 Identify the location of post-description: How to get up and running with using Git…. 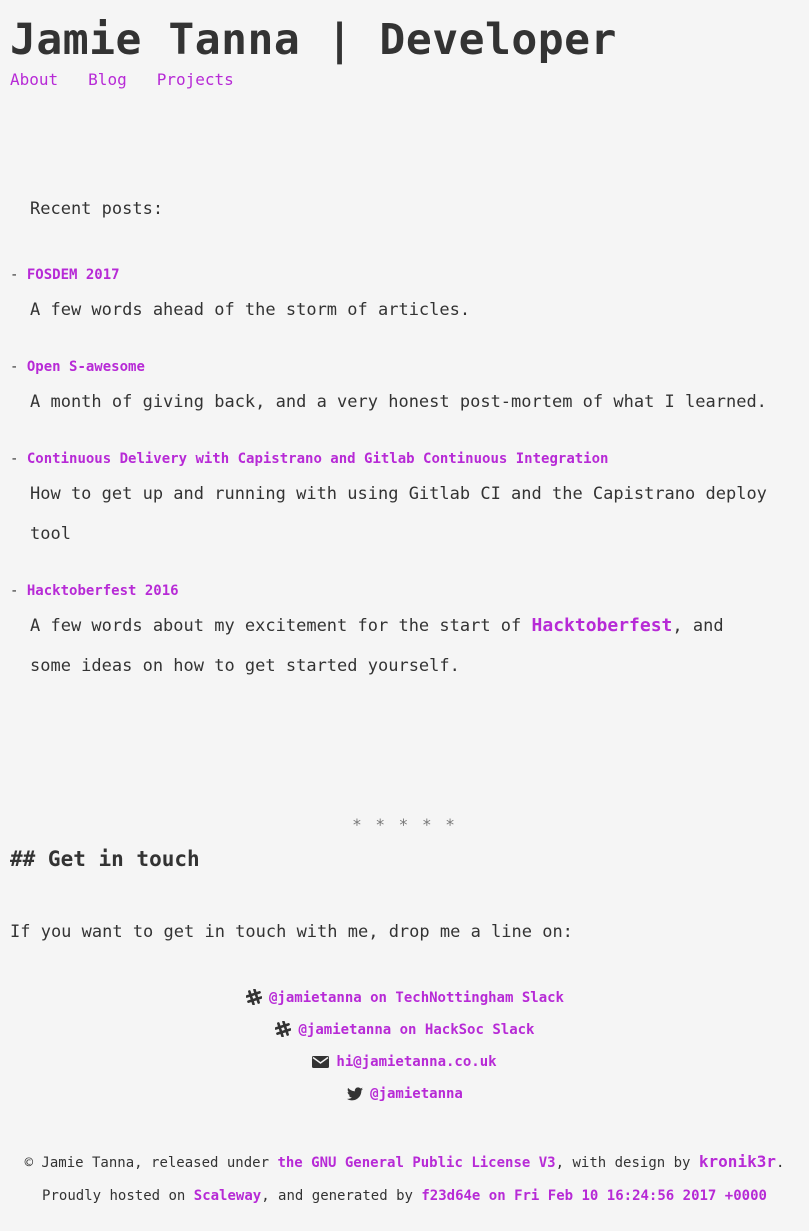
(398, 514).